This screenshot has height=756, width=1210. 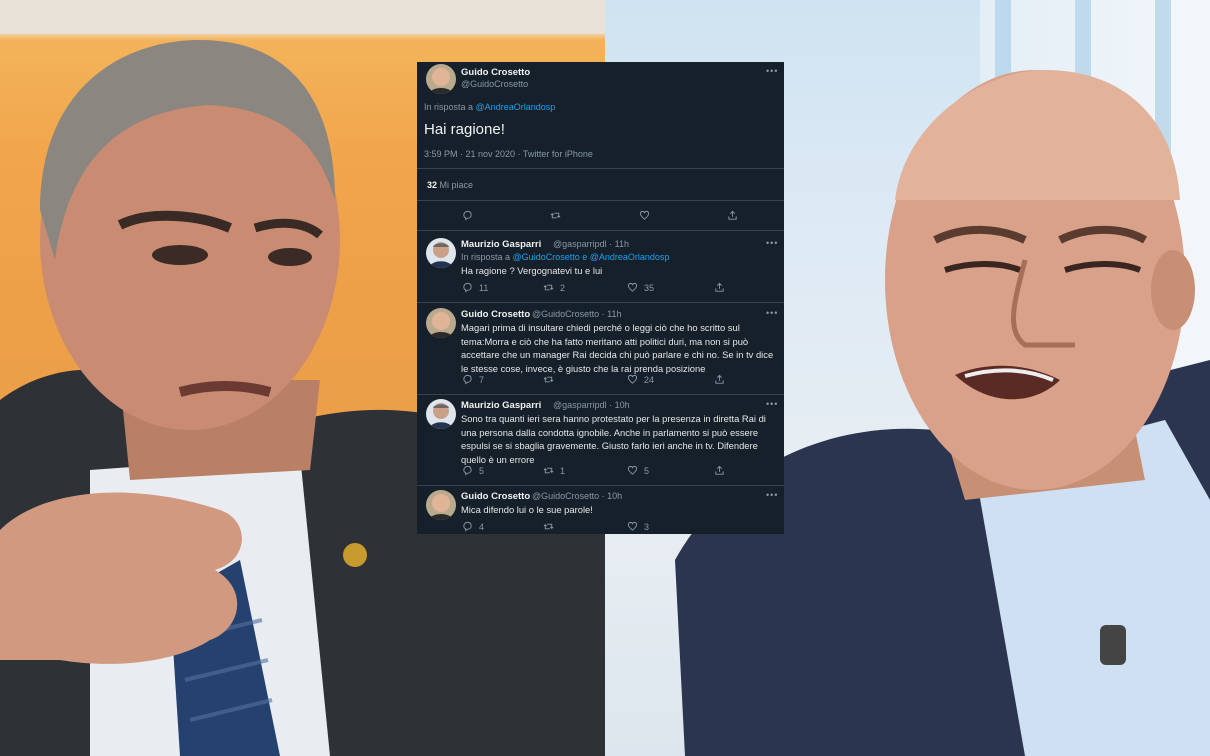 What do you see at coordinates (464, 129) in the screenshot?
I see `tweet-text: Hai ragione!` at bounding box center [464, 129].